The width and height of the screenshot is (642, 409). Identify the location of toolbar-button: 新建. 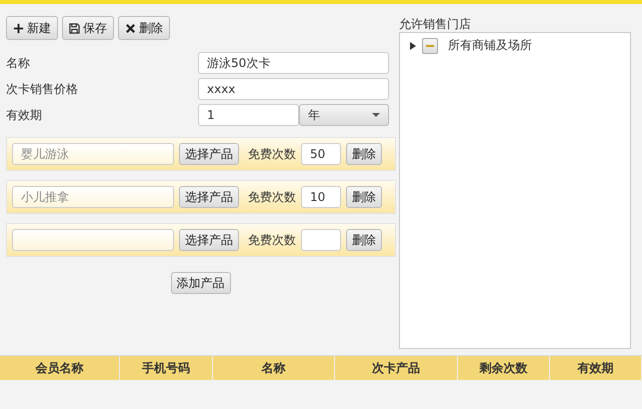
(32, 28).